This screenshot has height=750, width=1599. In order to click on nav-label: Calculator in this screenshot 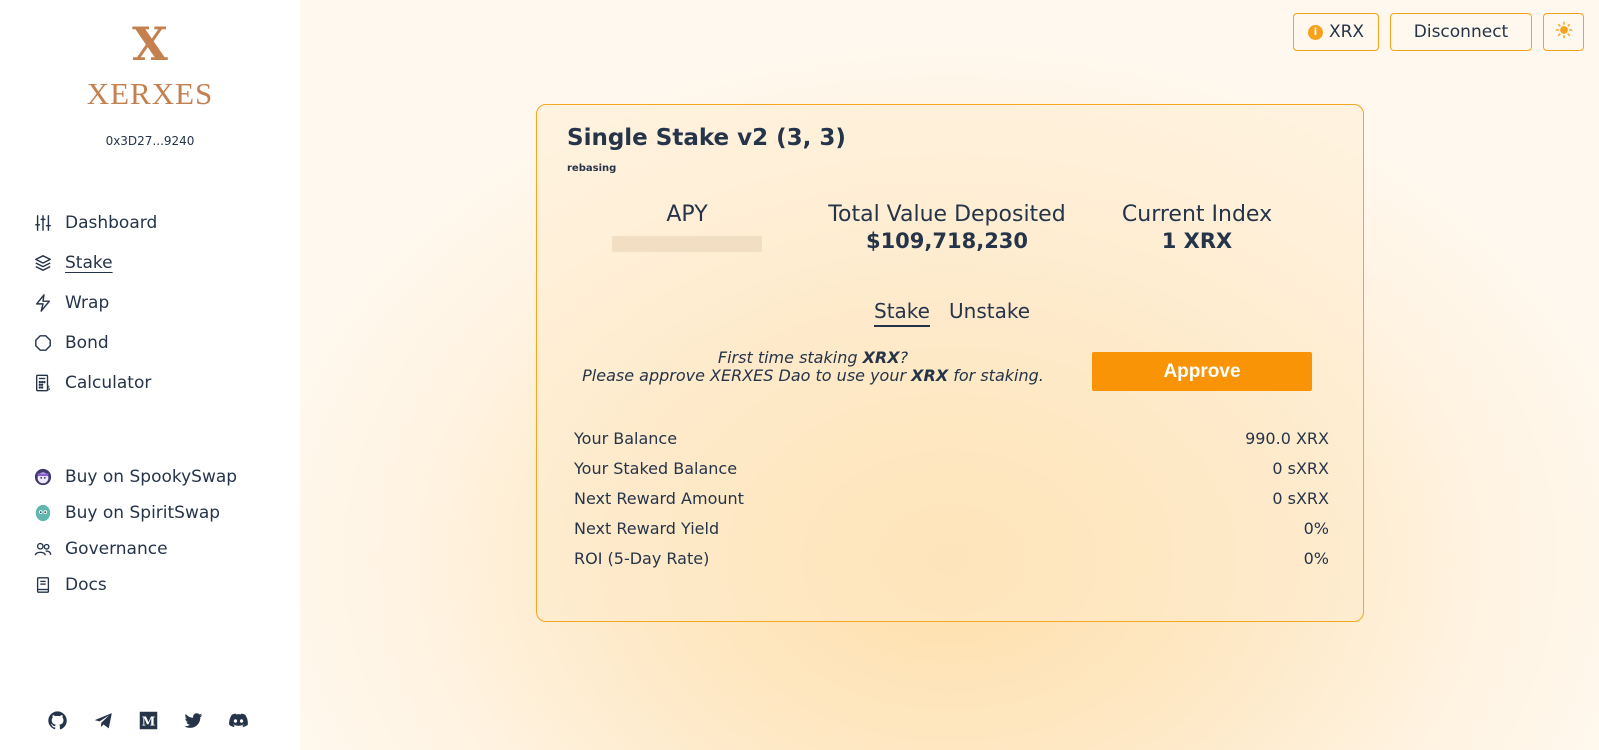, I will do `click(108, 383)`.